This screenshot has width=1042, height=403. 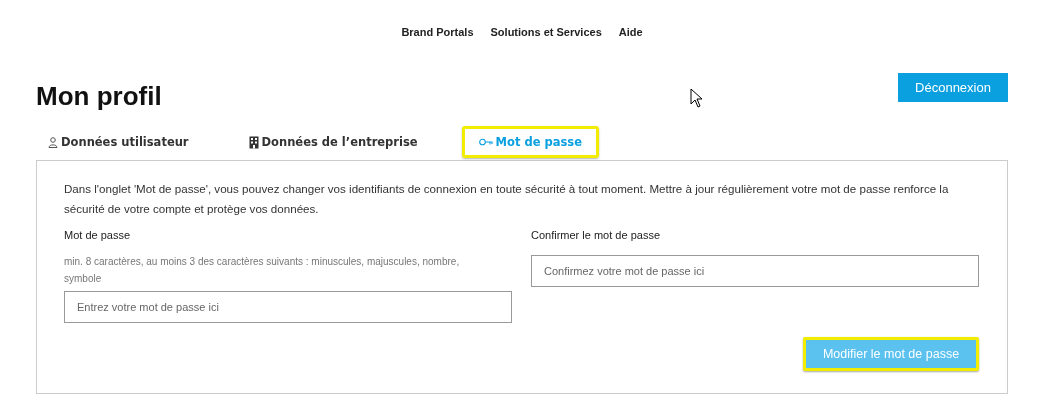 What do you see at coordinates (333, 142) in the screenshot?
I see `tab: Données de l’entreprise` at bounding box center [333, 142].